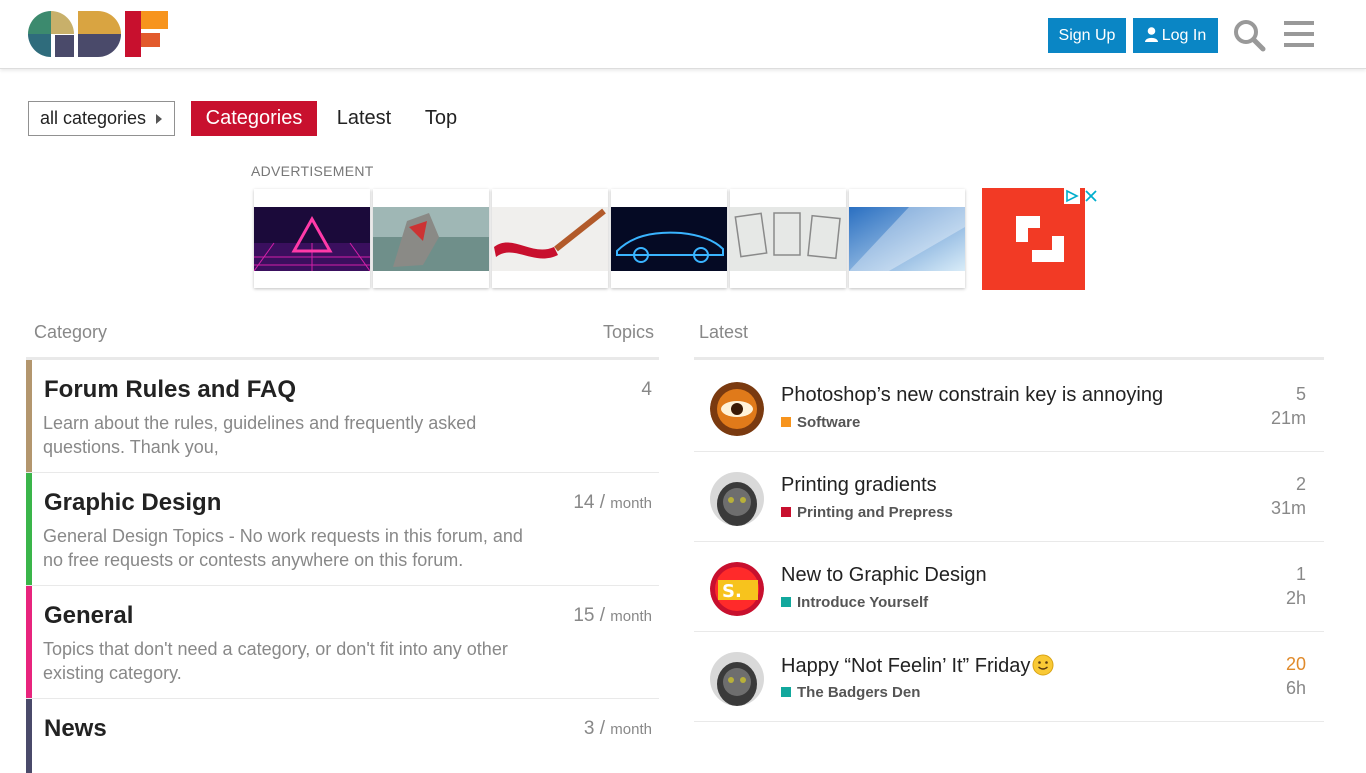 The height and width of the screenshot is (773, 1366). What do you see at coordinates (1300, 484) in the screenshot?
I see `topic-reply-count: 2` at bounding box center [1300, 484].